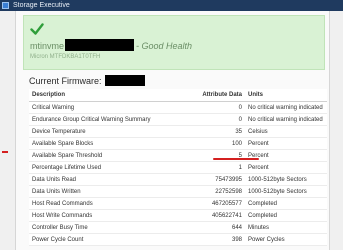 Image resolution: width=343 pixels, height=250 pixels. I want to click on health-status: - Good Health, so click(164, 46).